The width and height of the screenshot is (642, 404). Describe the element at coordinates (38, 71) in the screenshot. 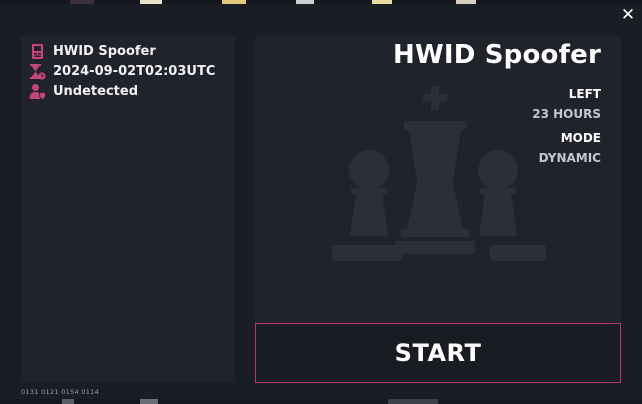

I see `hourglass-icon` at that location.